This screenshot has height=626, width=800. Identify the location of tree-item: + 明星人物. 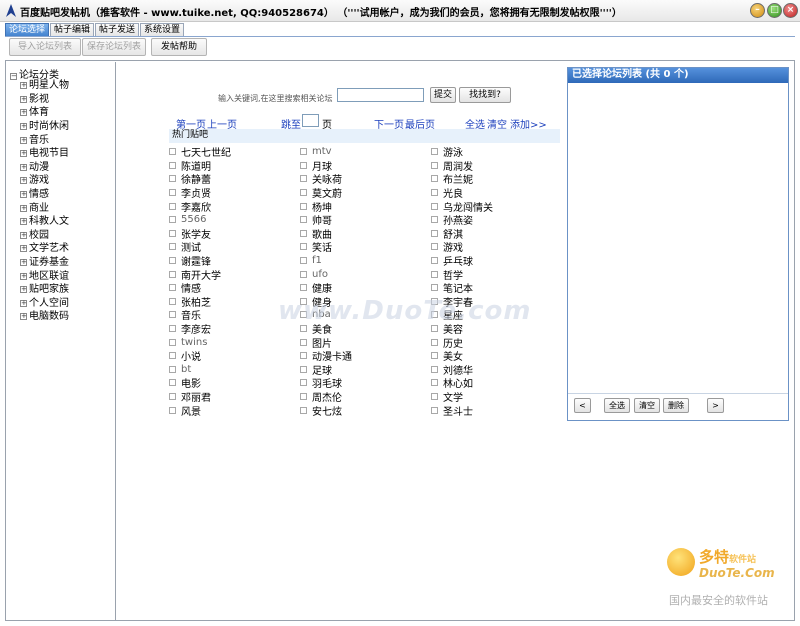
(44, 86).